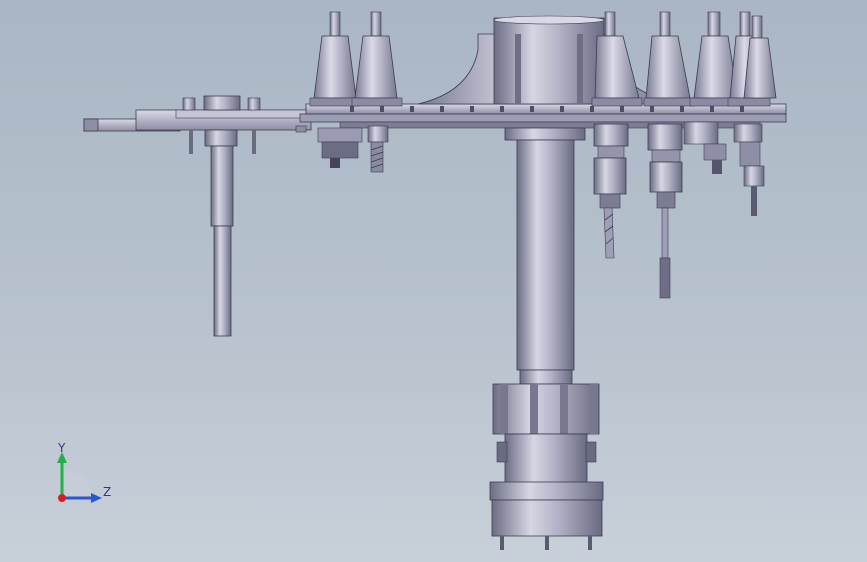 This screenshot has height=562, width=867. Describe the element at coordinates (197, 216) in the screenshot. I see `left-arm` at that location.